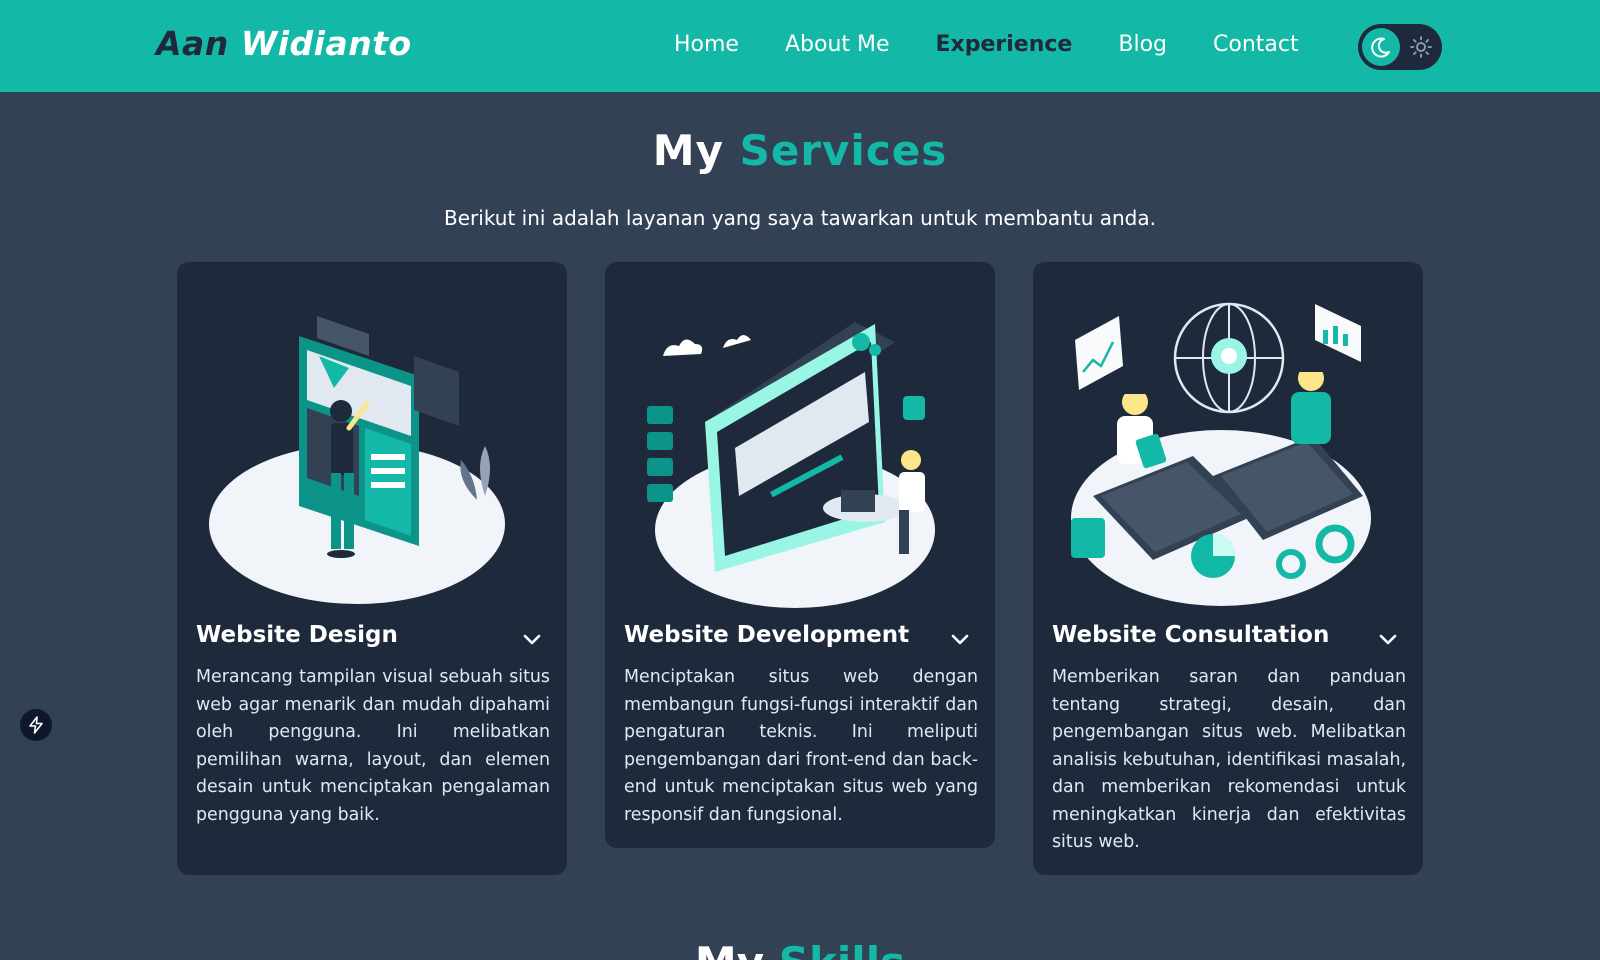 Image resolution: width=1600 pixels, height=960 pixels. I want to click on theme-toggle, so click(1400, 47).